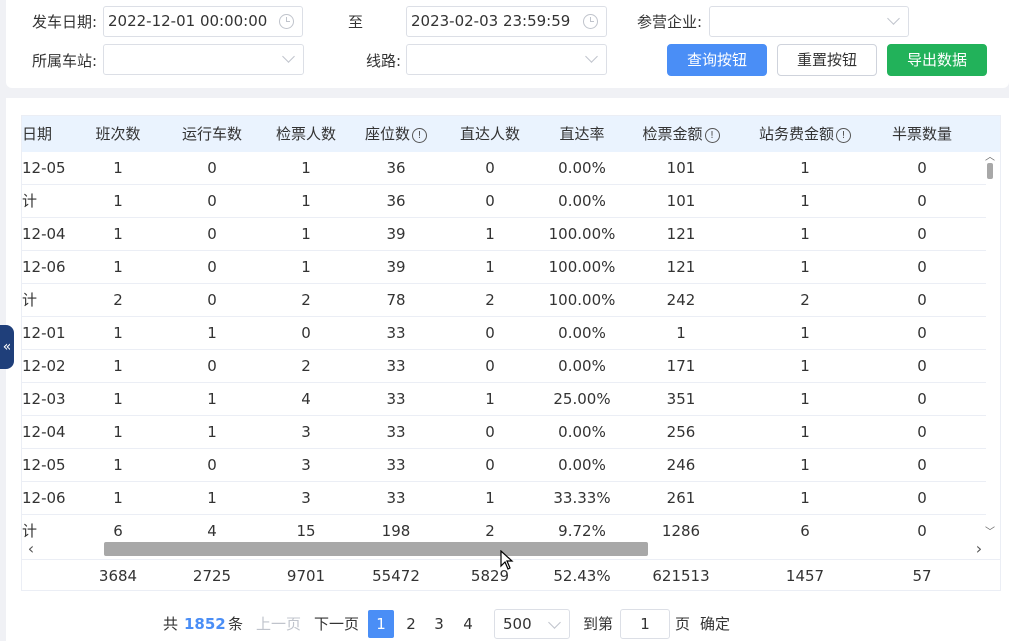 Image resolution: width=1009 pixels, height=641 pixels. Describe the element at coordinates (48, 575) in the screenshot. I see `summary-cell-date` at that location.